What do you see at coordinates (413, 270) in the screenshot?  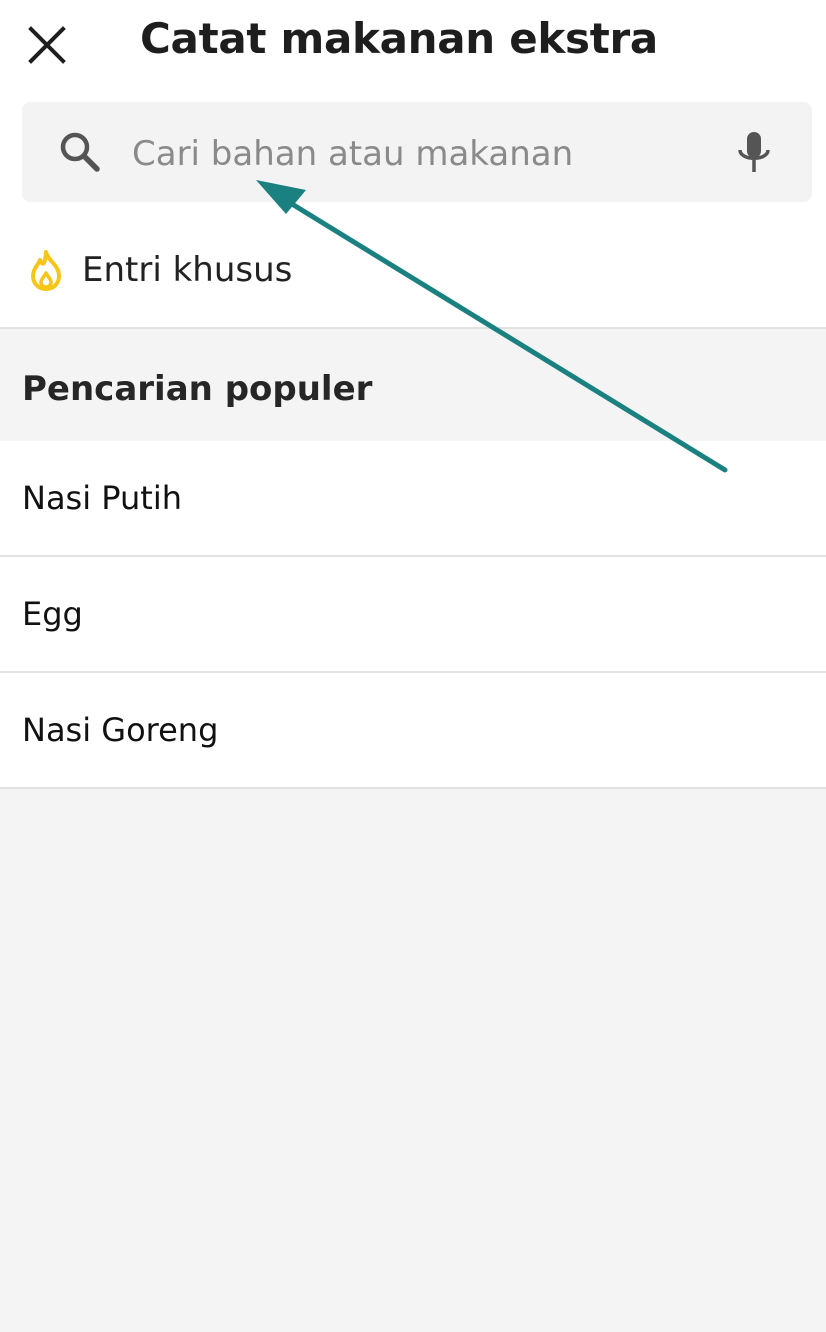 I see `custom-entry-button: Entri khusus` at bounding box center [413, 270].